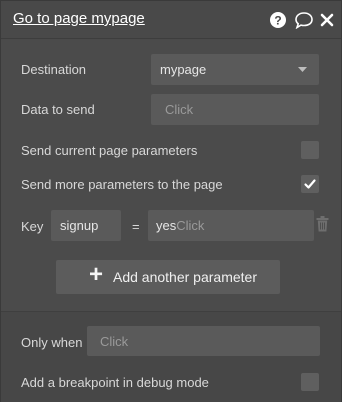 This screenshot has width=342, height=402. Describe the element at coordinates (322, 224) in the screenshot. I see `trash-icon` at that location.